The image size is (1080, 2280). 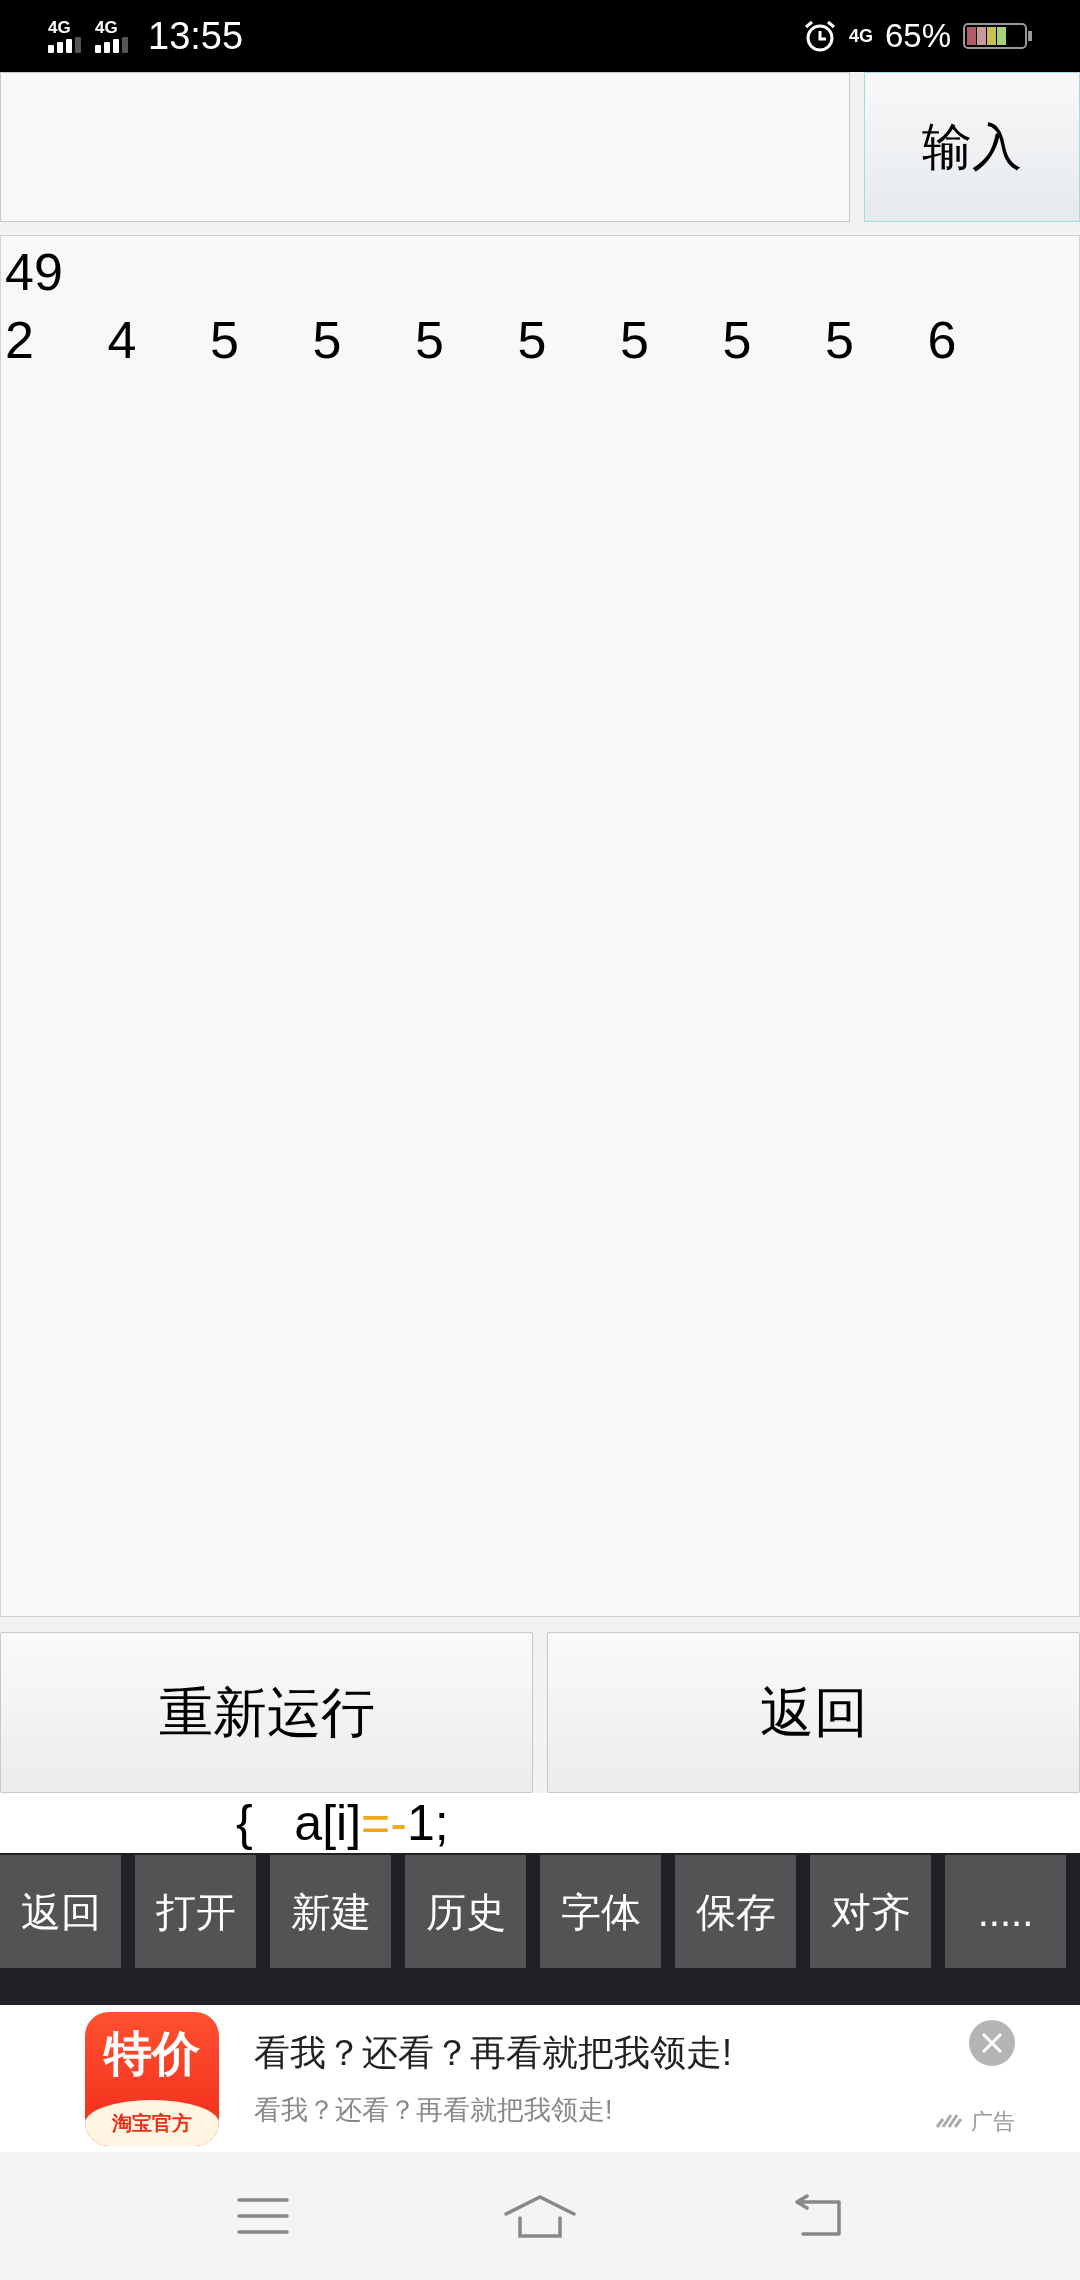 What do you see at coordinates (950, 2121) in the screenshot?
I see `ad-mark-icon` at bounding box center [950, 2121].